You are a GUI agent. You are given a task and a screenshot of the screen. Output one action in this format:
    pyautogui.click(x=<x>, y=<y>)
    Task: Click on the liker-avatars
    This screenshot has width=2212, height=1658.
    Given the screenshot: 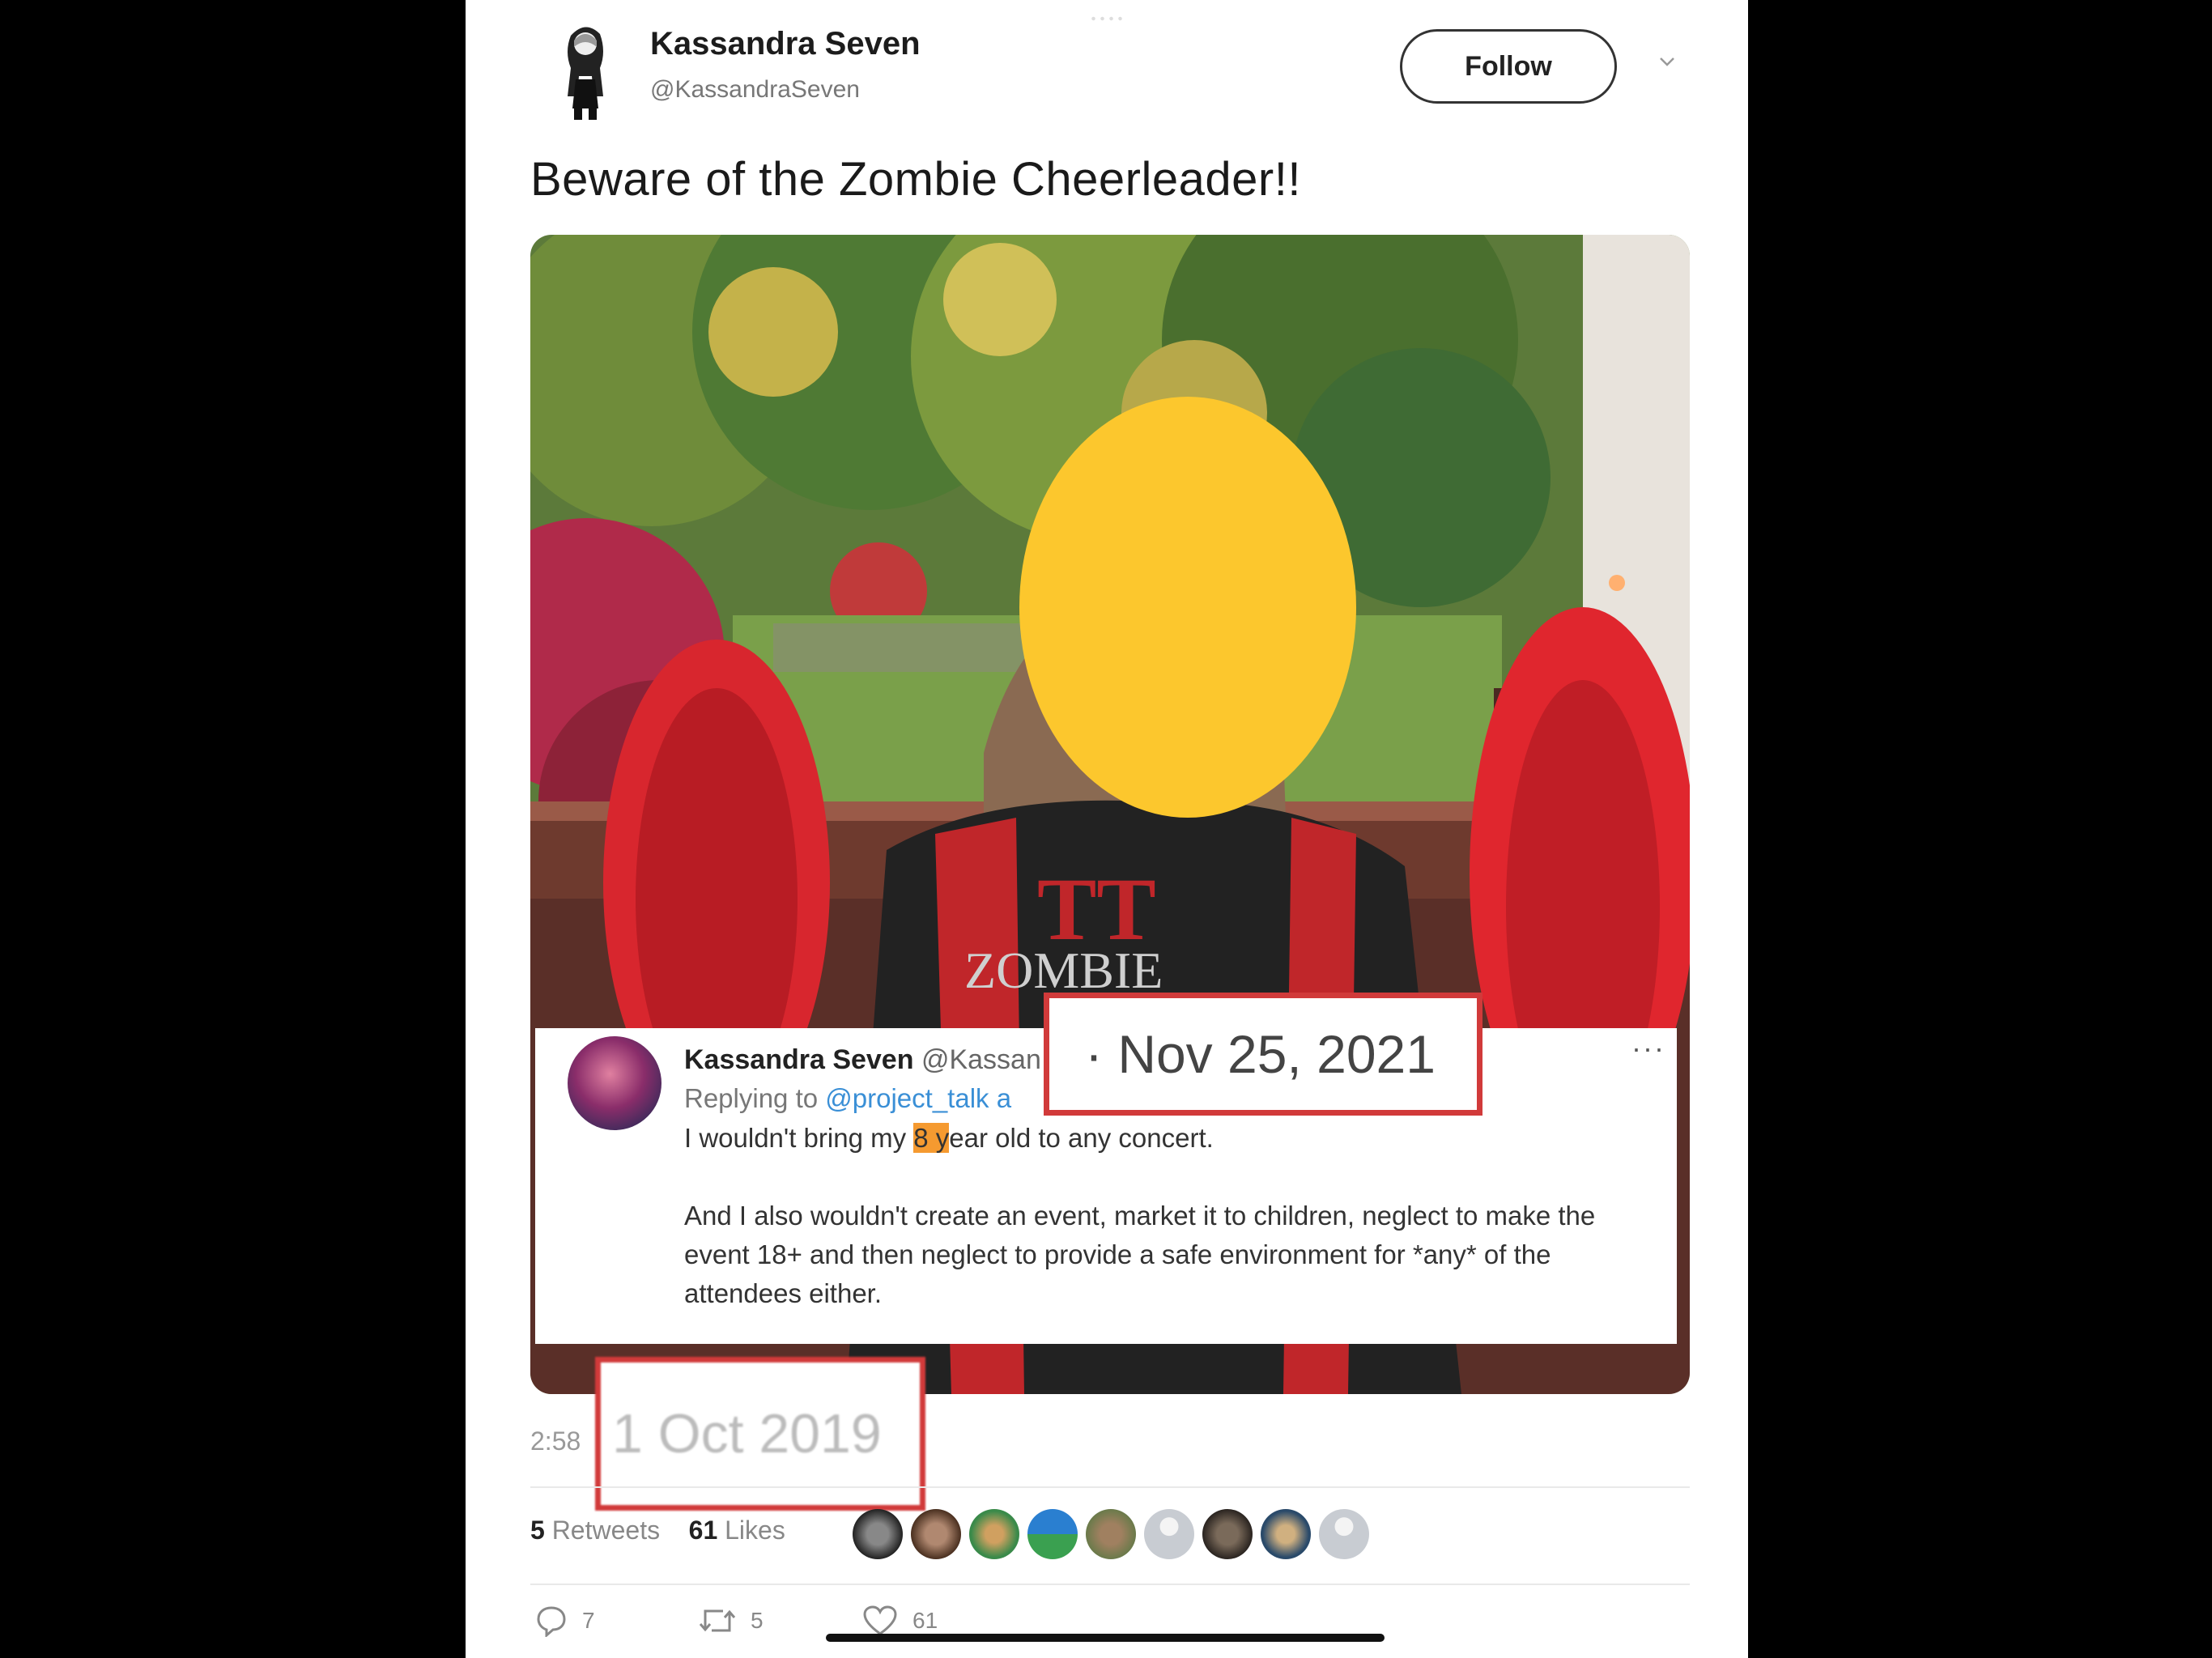 What is the action you would take?
    pyautogui.click(x=1111, y=1535)
    